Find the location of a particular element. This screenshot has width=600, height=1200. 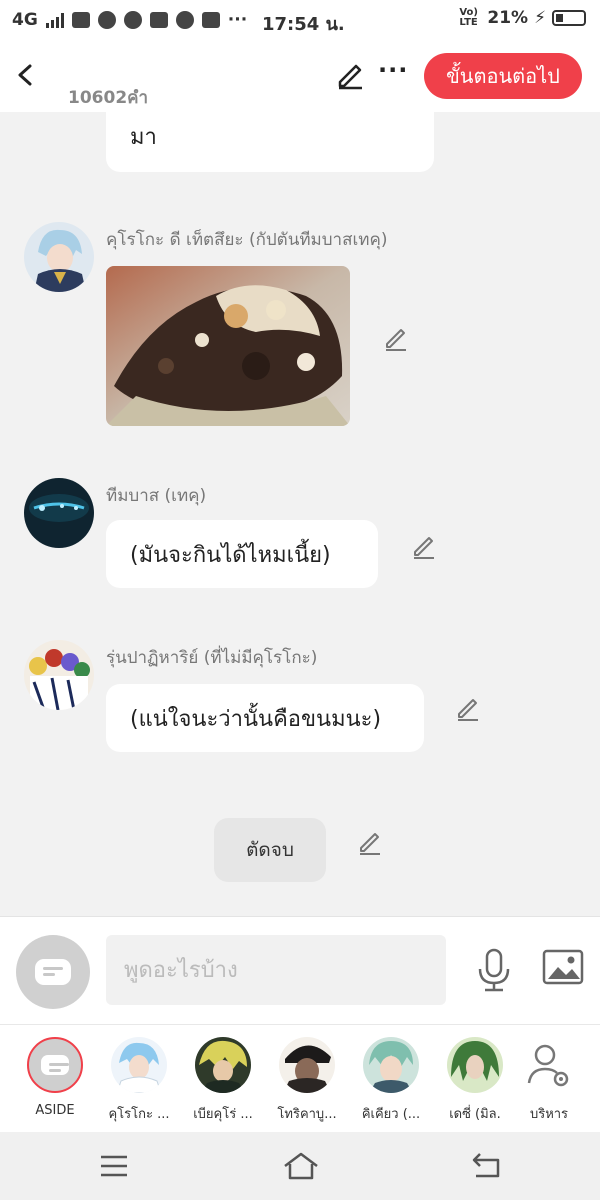

battery-icon is located at coordinates (569, 18).